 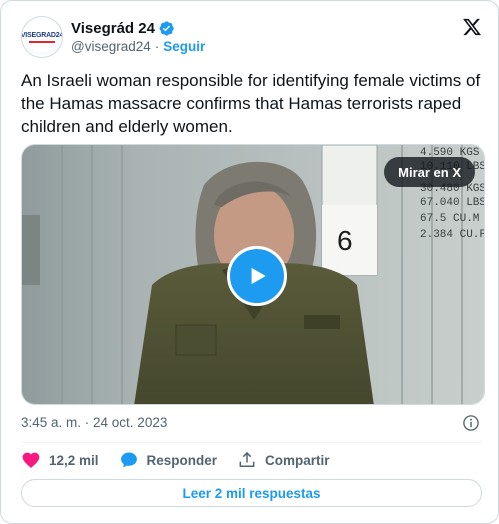 I want to click on heart-icon, so click(x=31, y=460).